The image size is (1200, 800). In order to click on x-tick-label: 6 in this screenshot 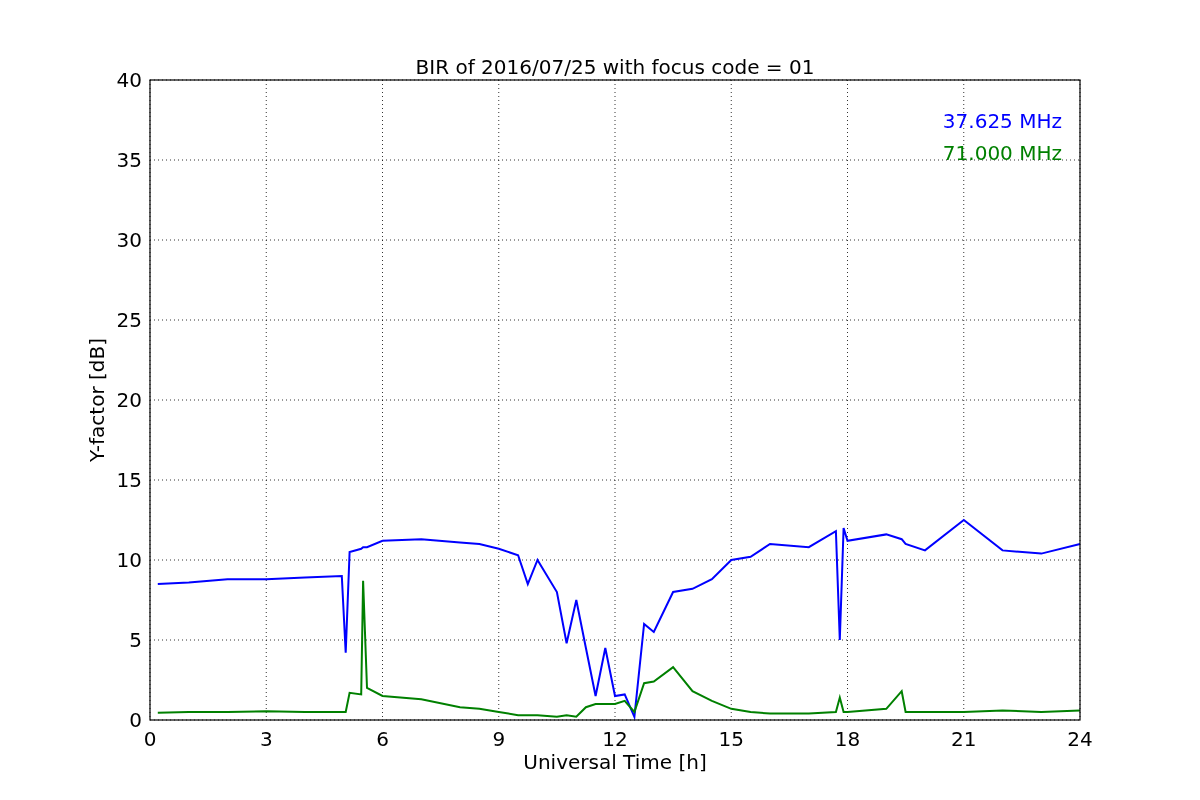, I will do `click(382, 739)`.